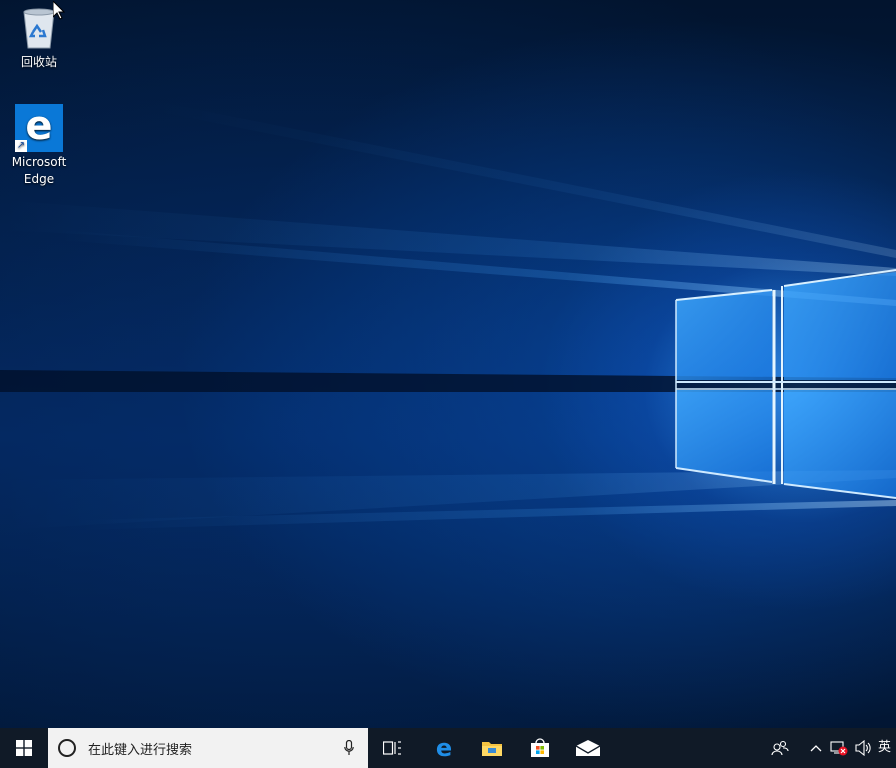 Image resolution: width=896 pixels, height=768 pixels. I want to click on edge-icon: e, so click(444, 748).